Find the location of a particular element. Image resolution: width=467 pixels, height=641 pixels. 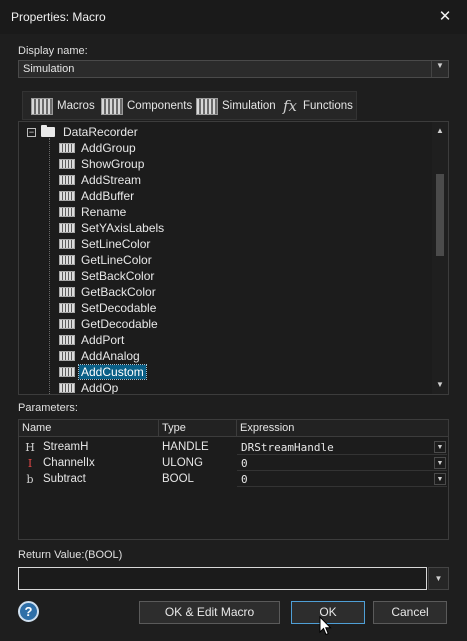

return-value-label: Return Value:(BOOL) is located at coordinates (70, 555).